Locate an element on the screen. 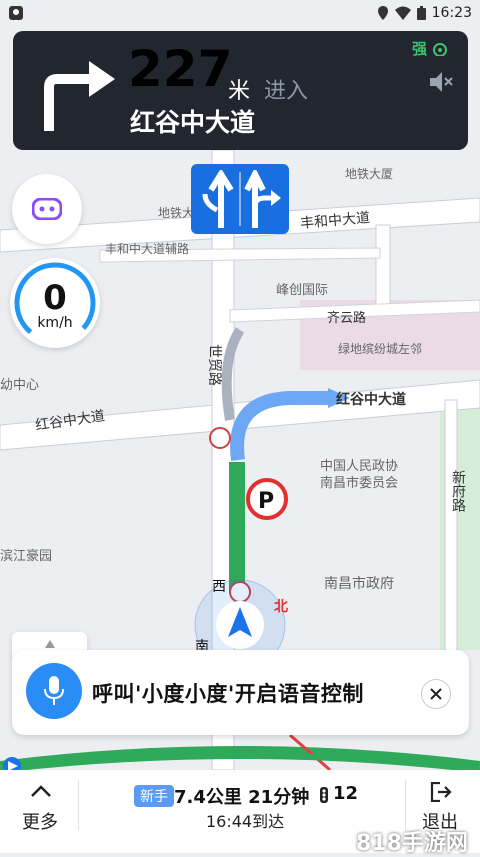 Image resolution: width=480 pixels, height=857 pixels. lane-guidance is located at coordinates (240, 199).